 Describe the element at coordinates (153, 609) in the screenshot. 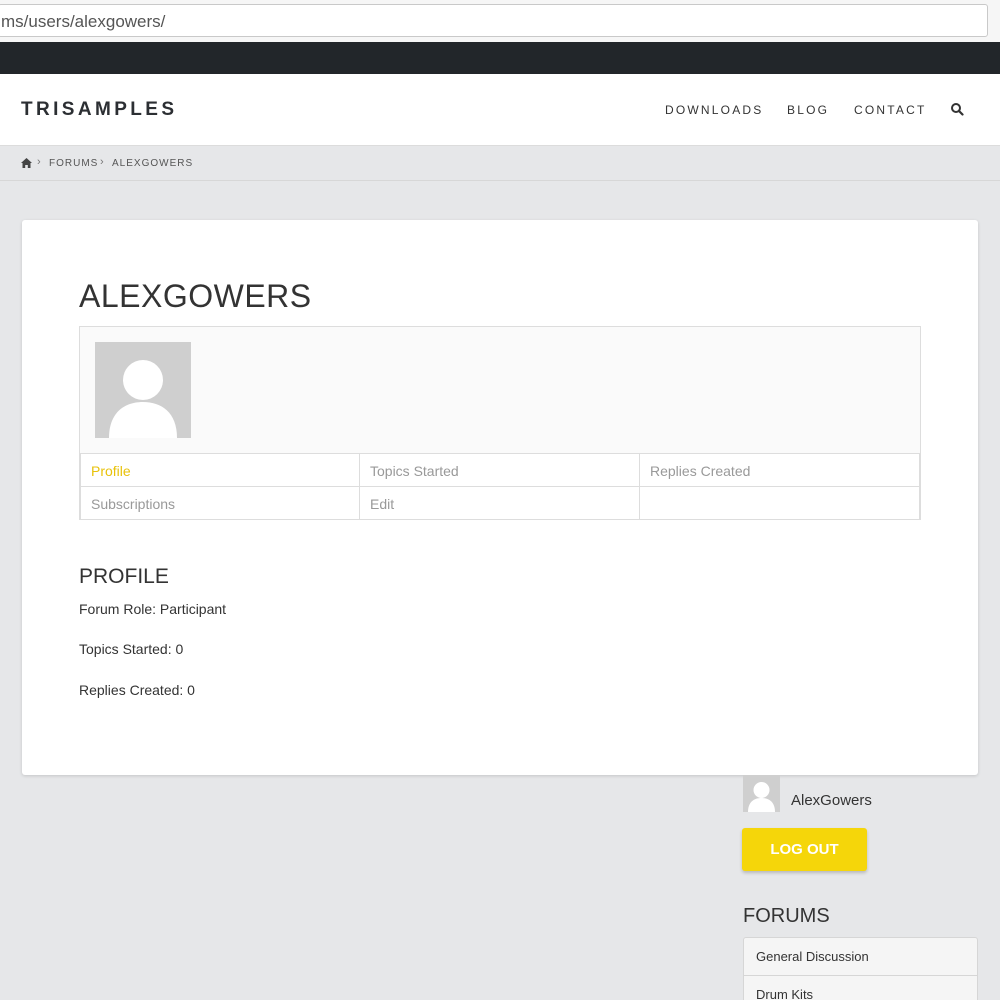

I see `forum-role: Forum Role: Participant` at that location.